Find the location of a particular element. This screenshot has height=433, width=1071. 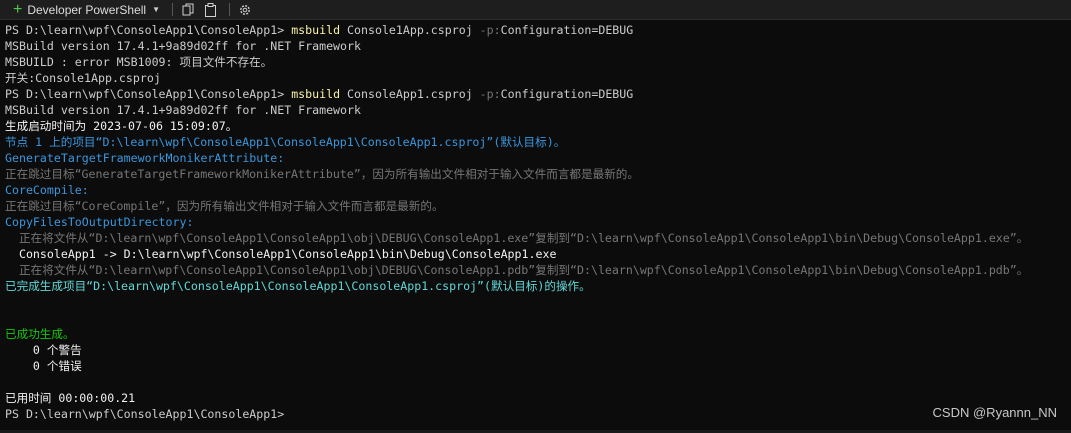

terminal-text: GenerateTargetFrameworkMonikerAttribute: is located at coordinates (145, 158).